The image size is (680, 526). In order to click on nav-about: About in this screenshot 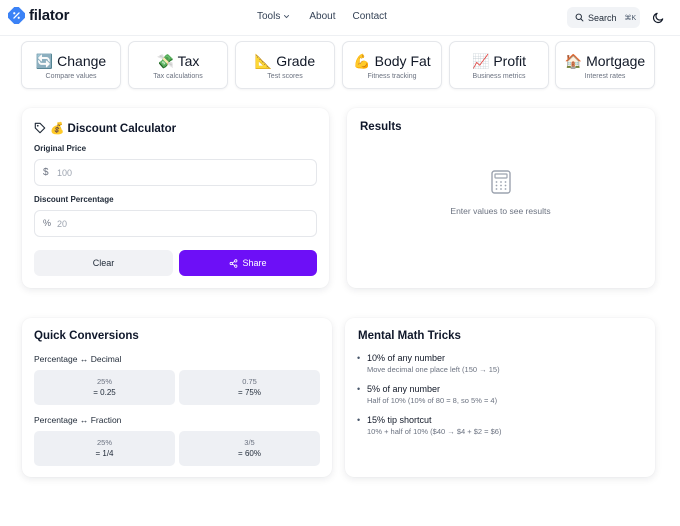, I will do `click(322, 16)`.